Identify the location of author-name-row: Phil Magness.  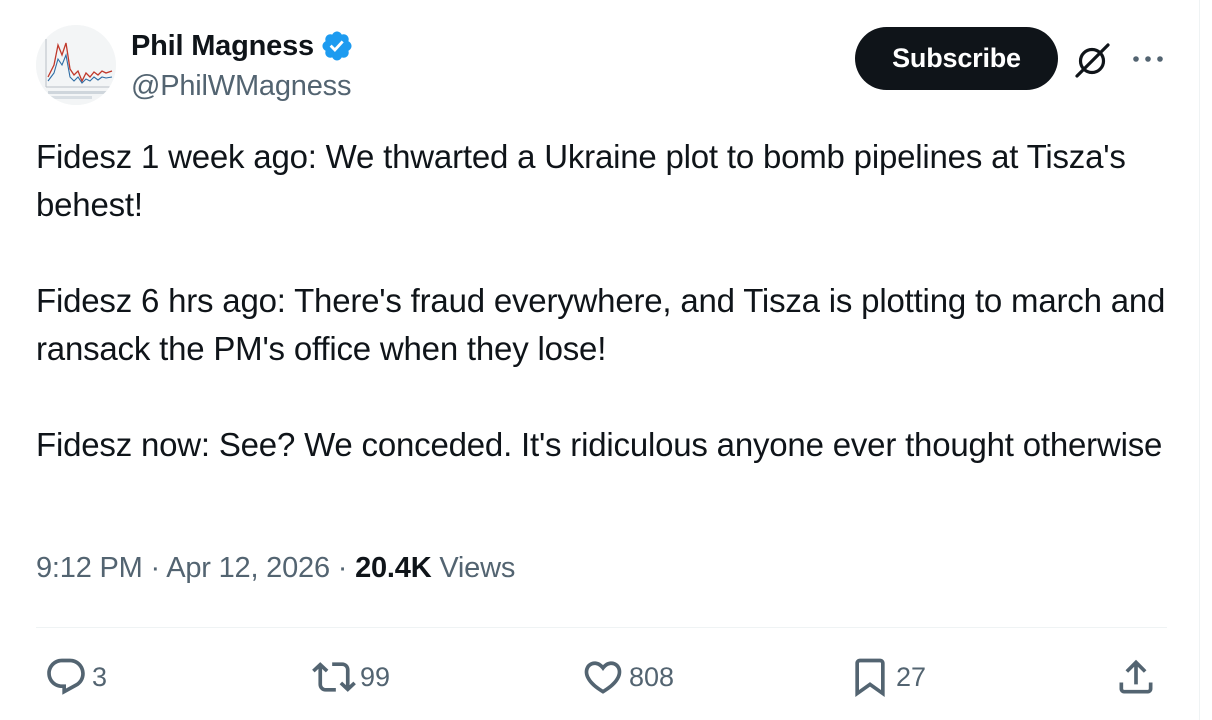
(242, 46).